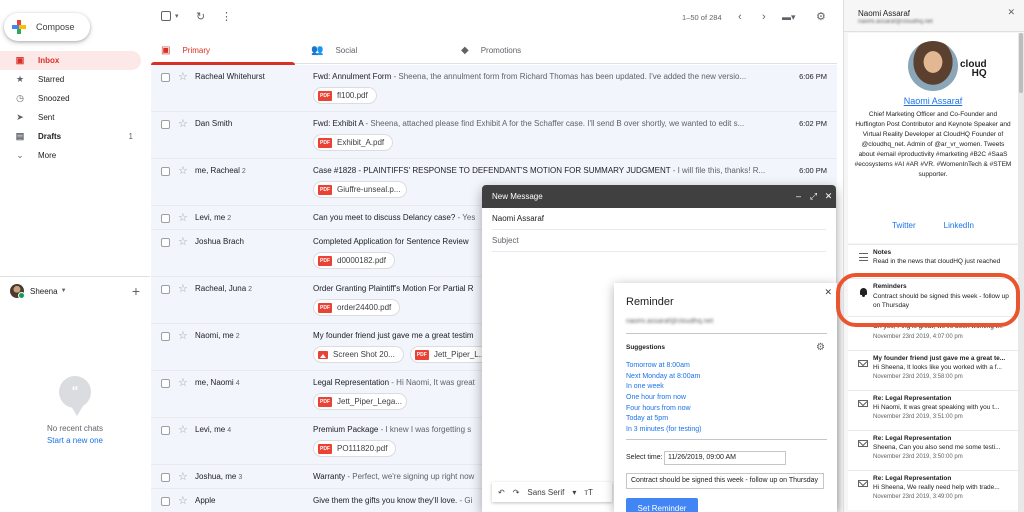  What do you see at coordinates (357, 307) in the screenshot?
I see `attachment-chip: PDF order24400.pdf` at bounding box center [357, 307].